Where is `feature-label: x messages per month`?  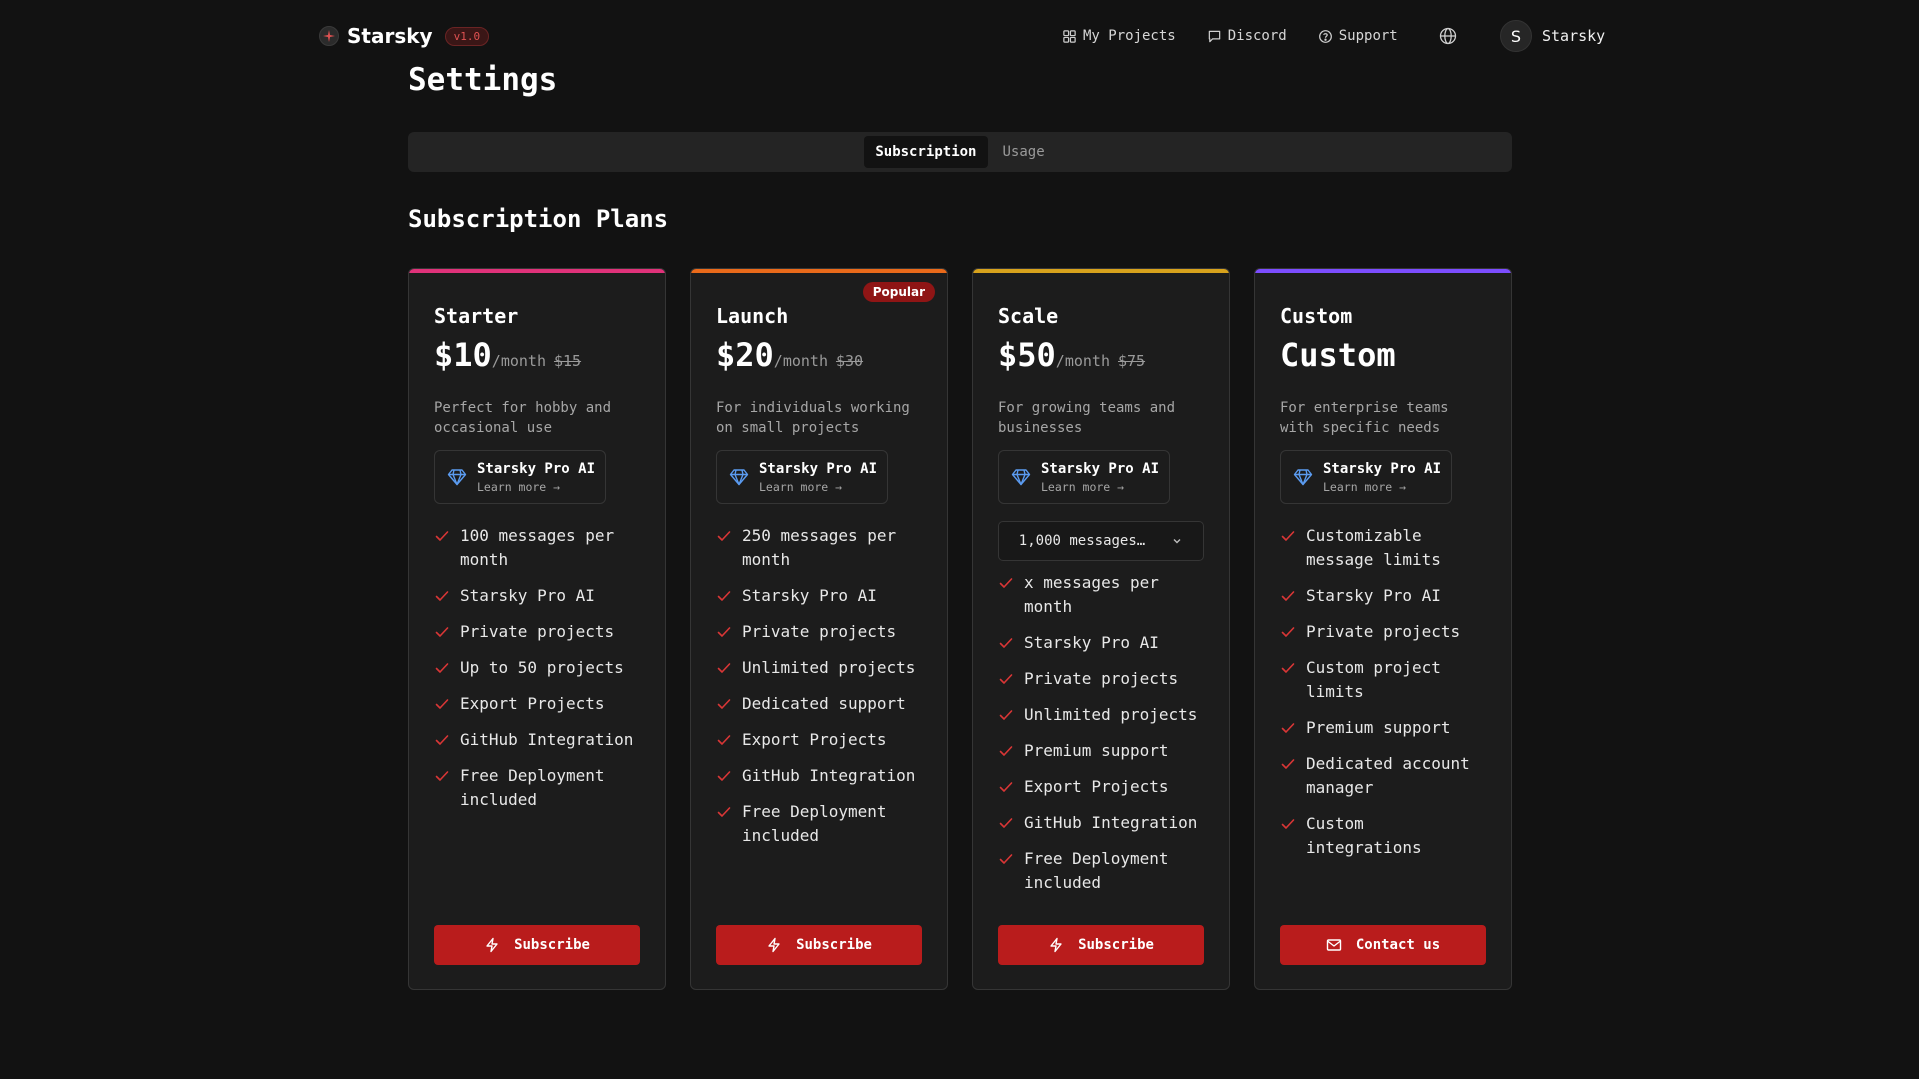
feature-label: x messages per month is located at coordinates (1091, 594).